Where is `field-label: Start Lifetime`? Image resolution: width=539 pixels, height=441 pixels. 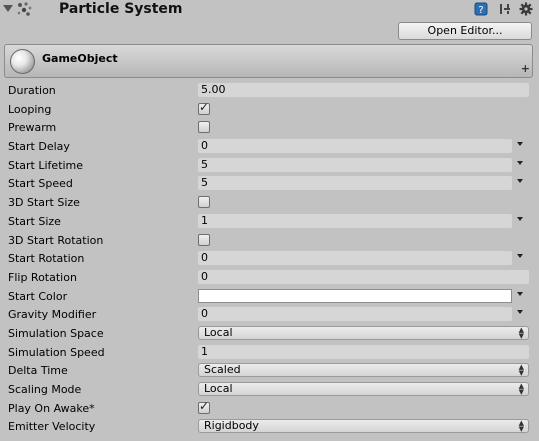
field-label: Start Lifetime is located at coordinates (46, 165).